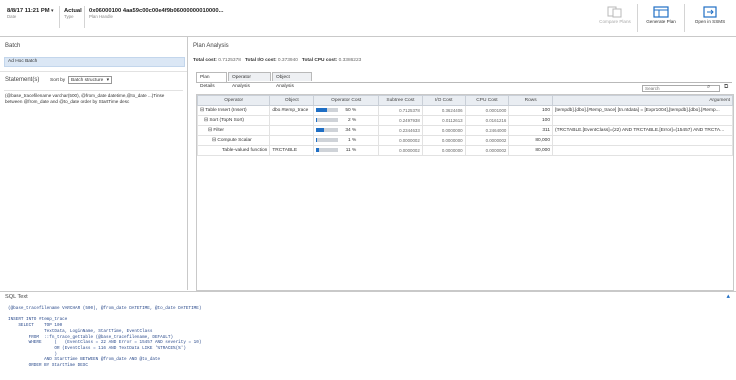 This screenshot has height=380, width=736. Describe the element at coordinates (400, 100) in the screenshot. I see `column-header-subtree-cost: Subtree Cost` at that location.